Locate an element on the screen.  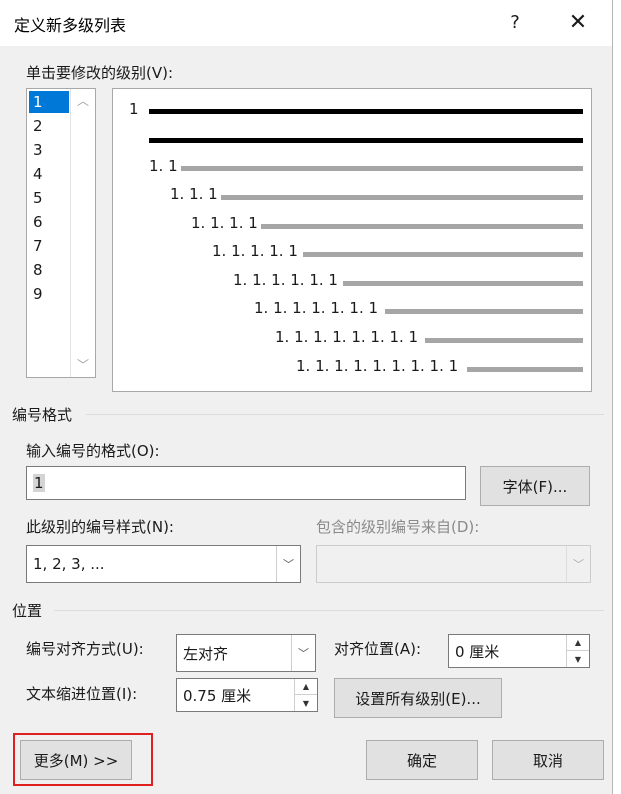
level-item-1: 1 is located at coordinates (49, 102).